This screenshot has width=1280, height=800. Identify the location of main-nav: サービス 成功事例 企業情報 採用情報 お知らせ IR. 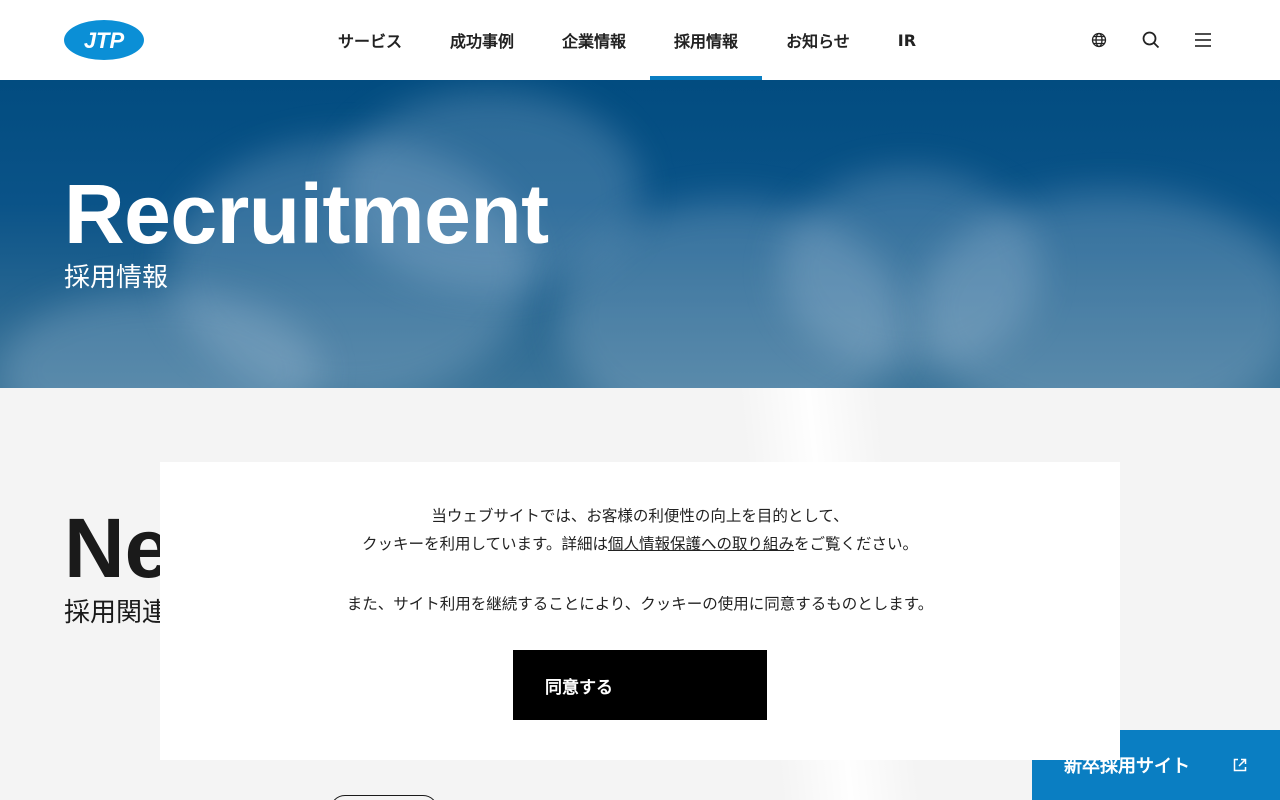
(627, 40).